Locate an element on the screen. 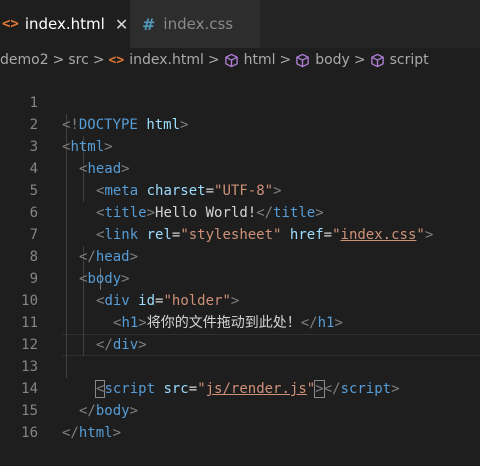  tab-label: index.css is located at coordinates (198, 24).